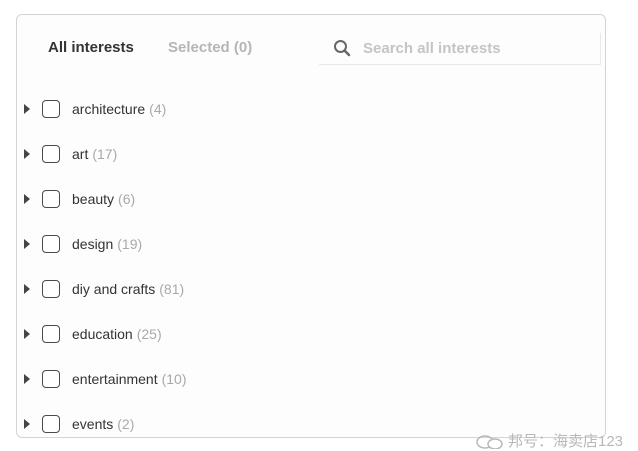 Image resolution: width=638 pixels, height=451 pixels. What do you see at coordinates (114, 289) in the screenshot?
I see `interest-name: diy and crafts` at bounding box center [114, 289].